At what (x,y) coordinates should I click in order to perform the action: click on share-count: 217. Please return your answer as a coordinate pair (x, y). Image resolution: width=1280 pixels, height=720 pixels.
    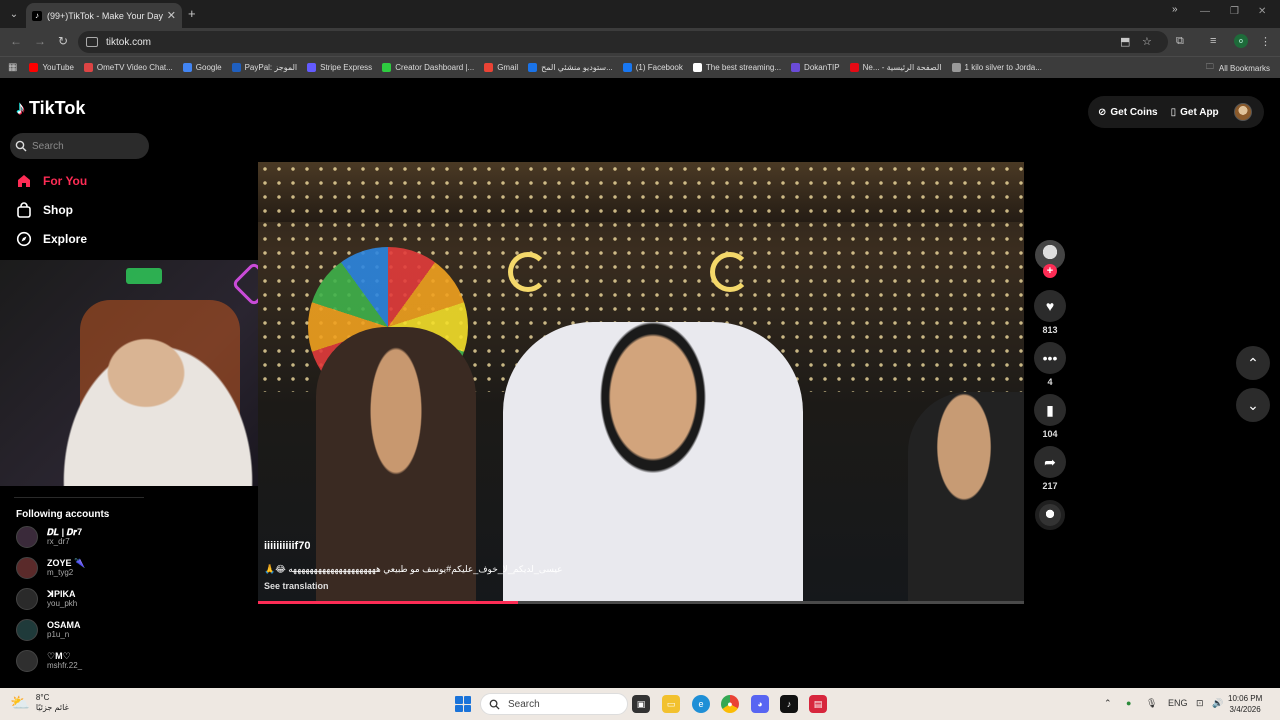
    Looking at the image, I should click on (1050, 486).